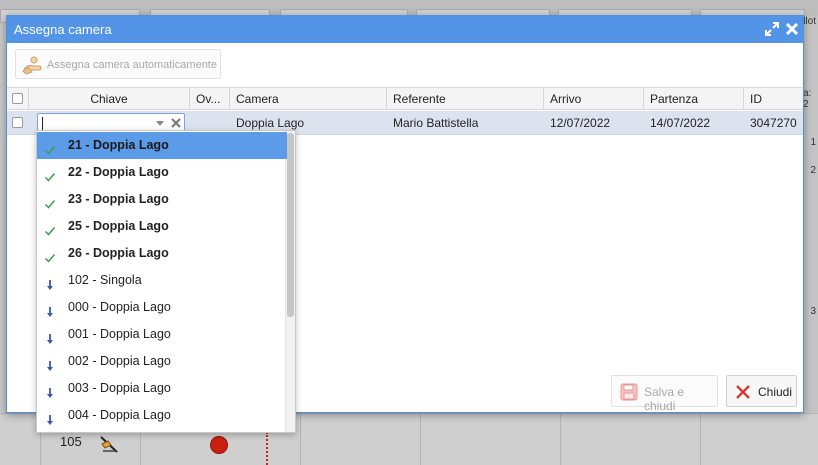 The width and height of the screenshot is (818, 465). What do you see at coordinates (132, 65) in the screenshot?
I see `auto-assign-label: Assegna camera automaticamente` at bounding box center [132, 65].